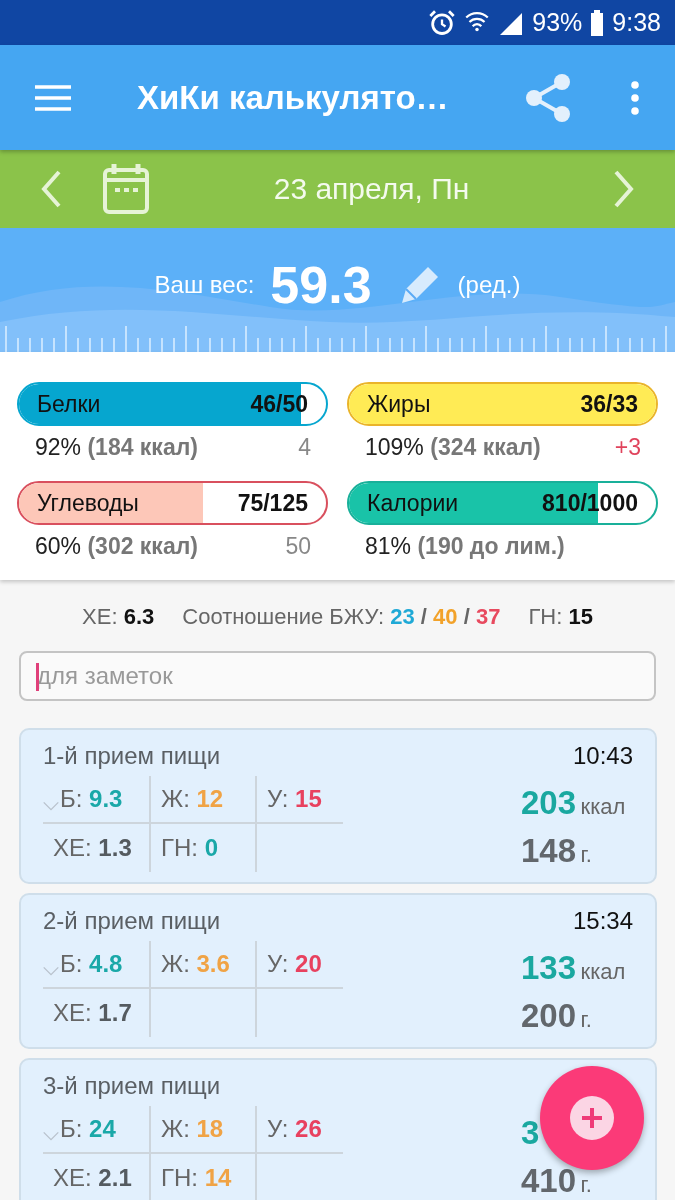  Describe the element at coordinates (636, 22) in the screenshot. I see `clock-time: 9:38` at that location.